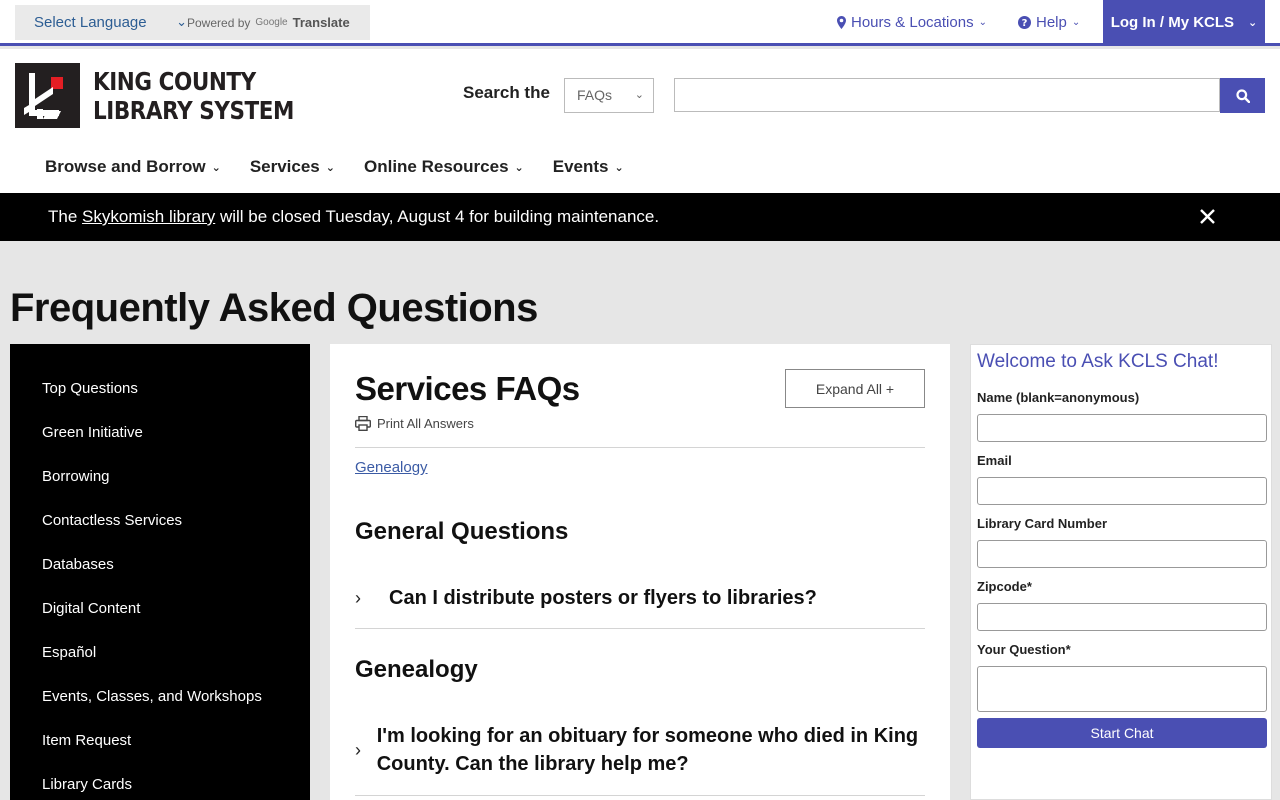  Describe the element at coordinates (69, 652) in the screenshot. I see `sidebar-item-espanol: Español` at that location.